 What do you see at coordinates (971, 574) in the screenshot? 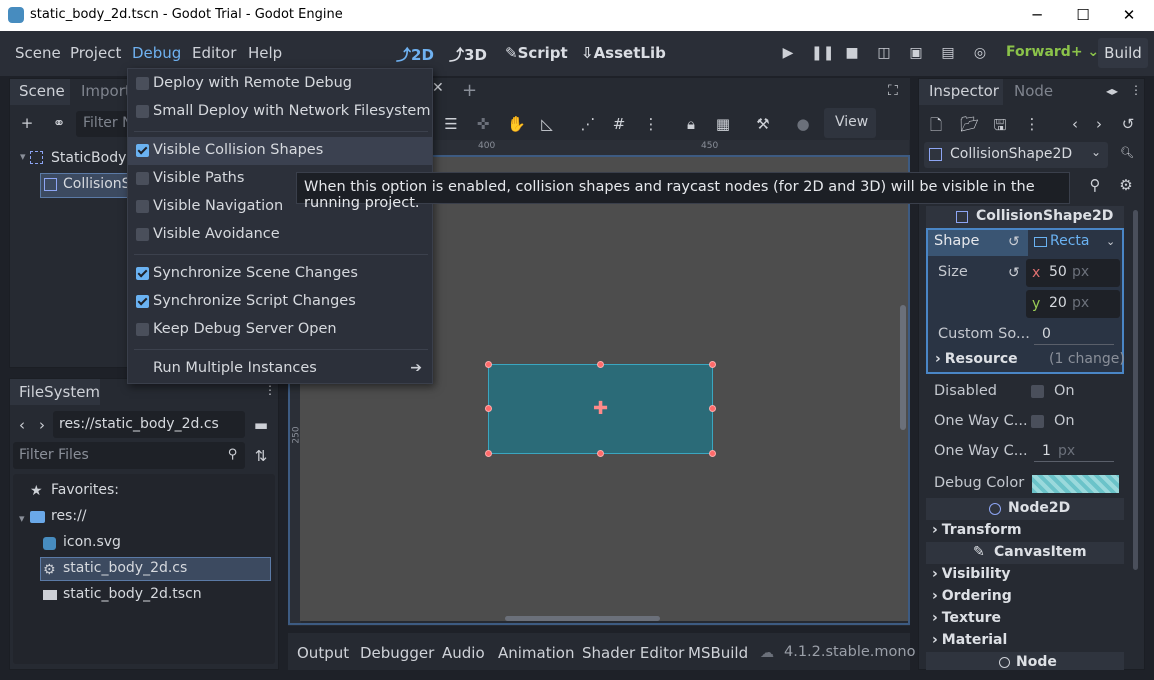
I see `visibility-subsection: › Visibility` at bounding box center [971, 574].